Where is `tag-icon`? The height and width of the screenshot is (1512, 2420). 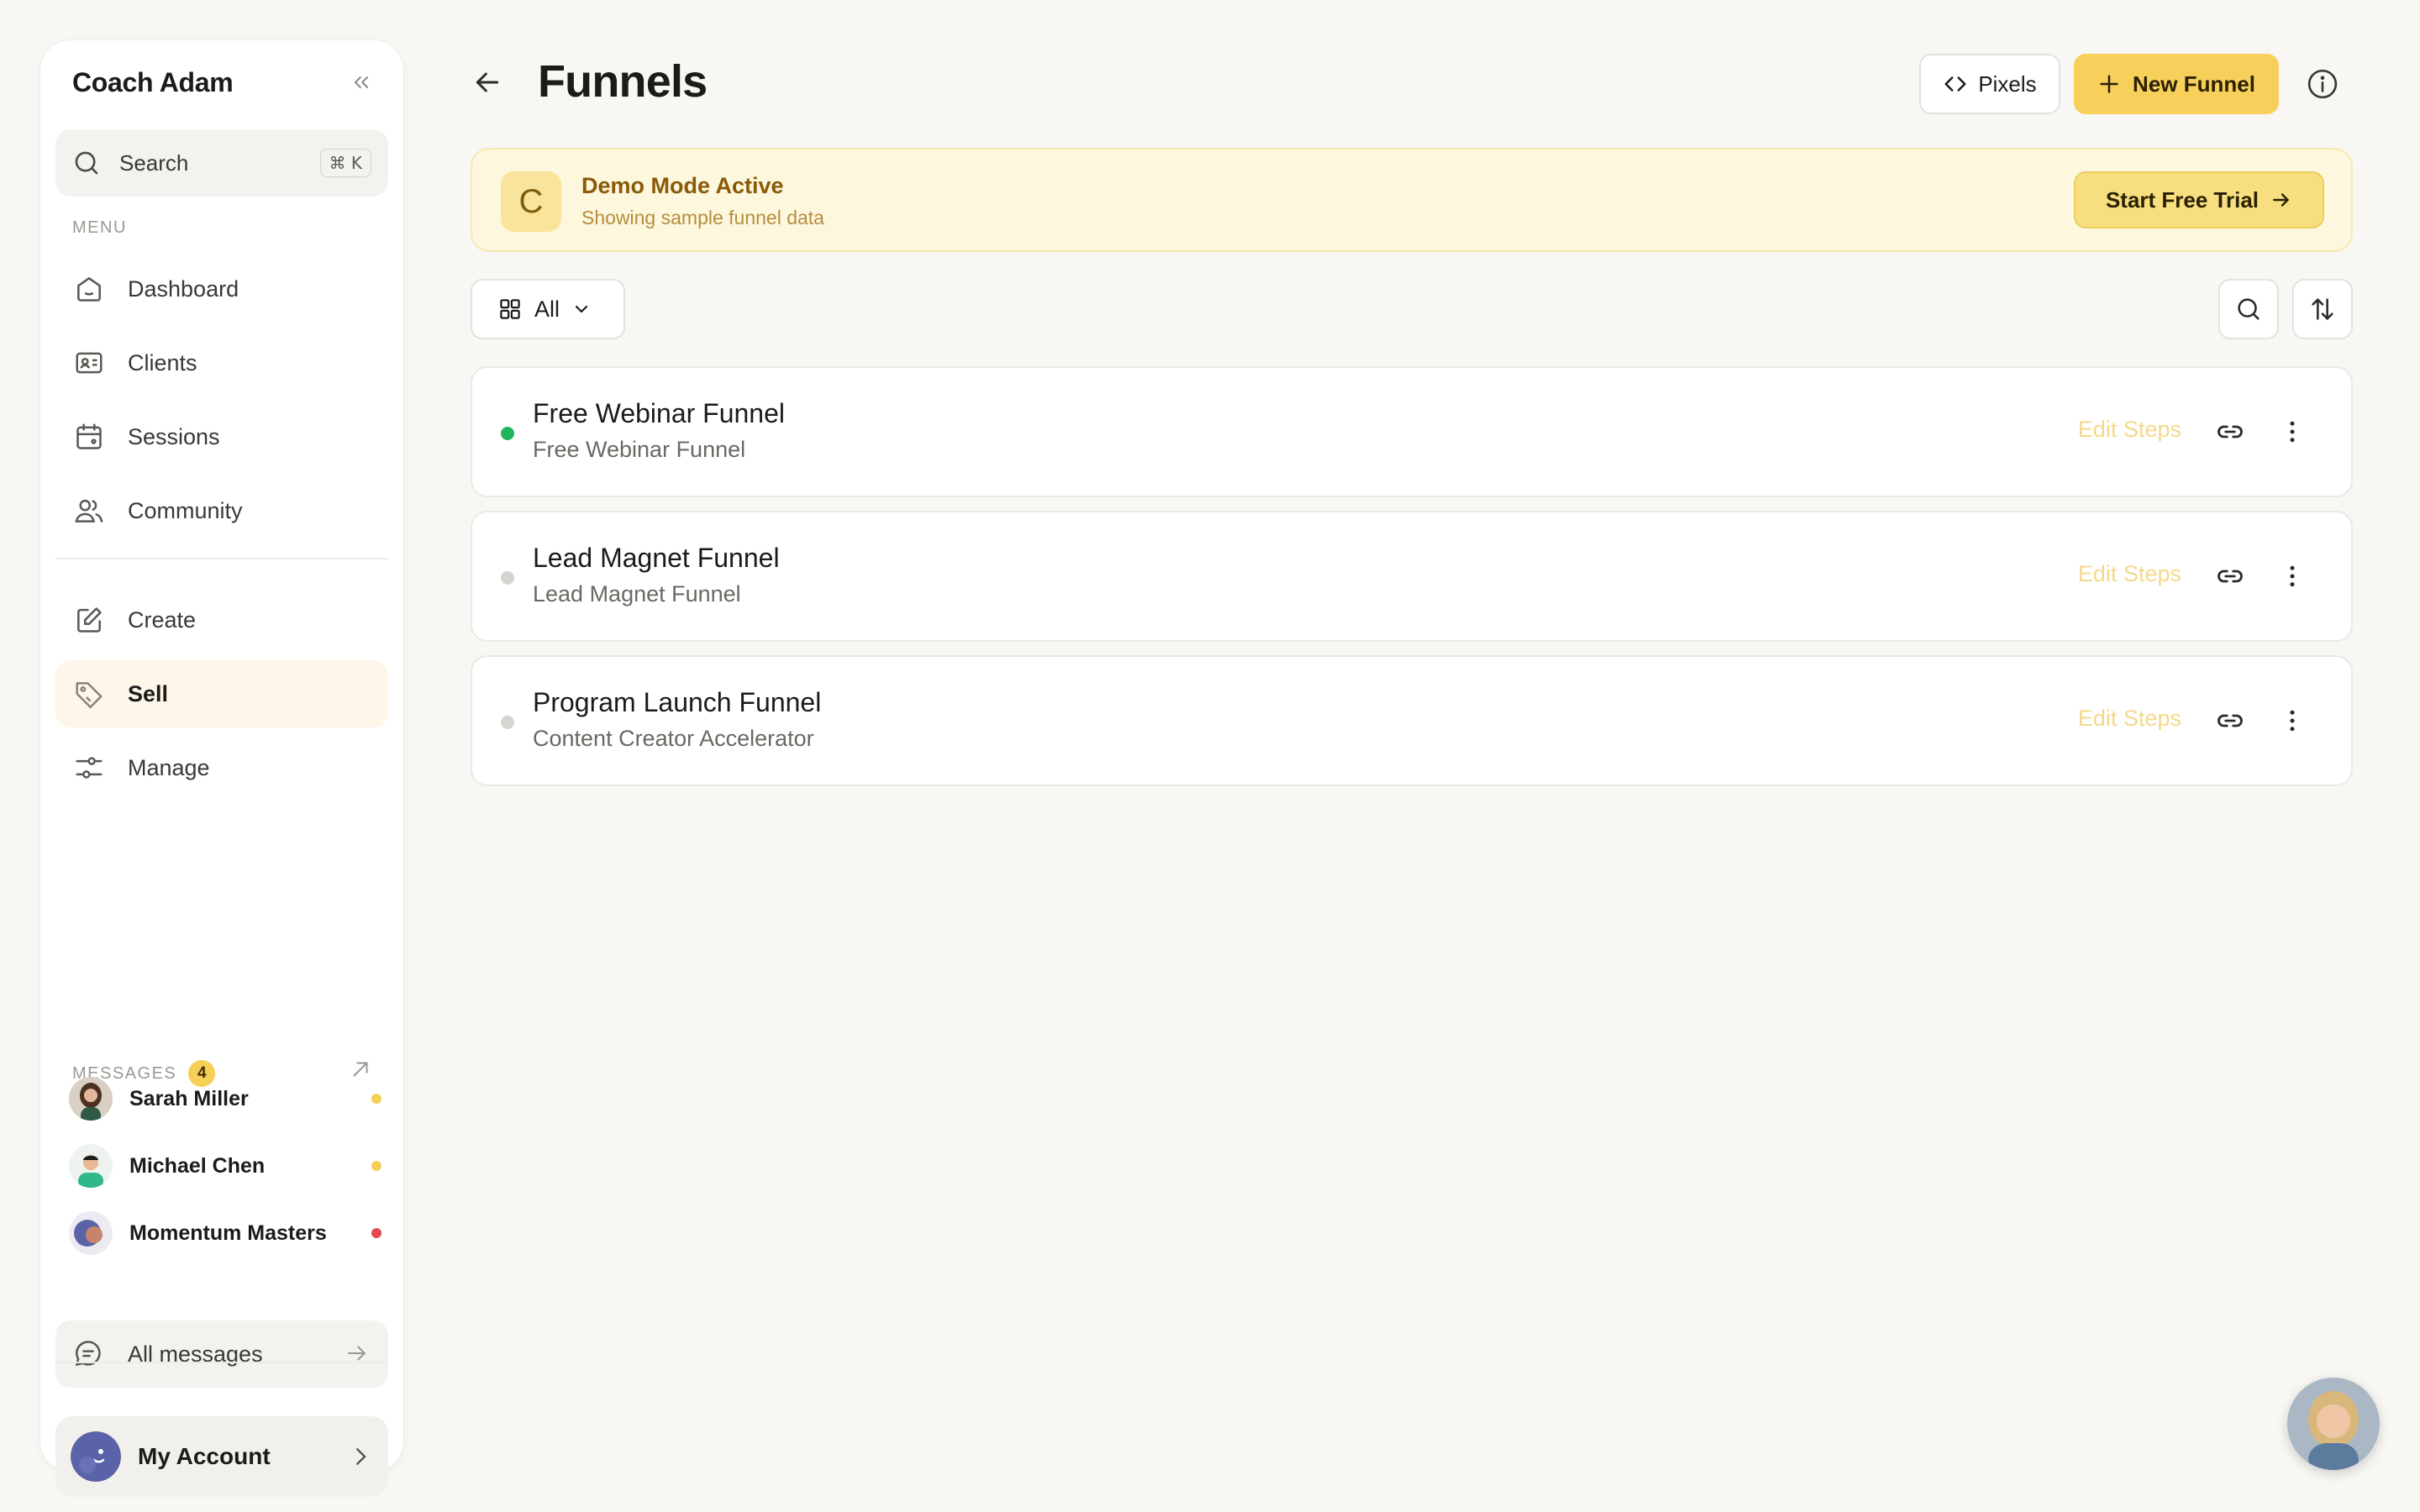 tag-icon is located at coordinates (89, 694).